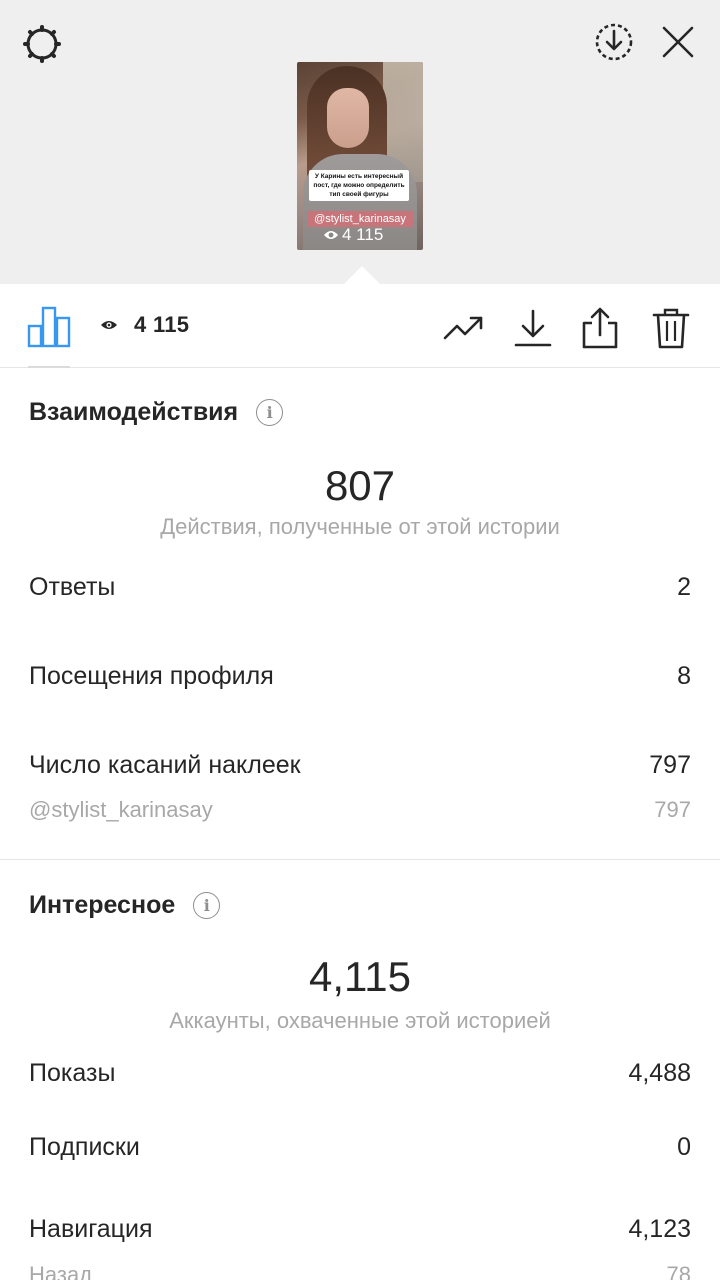  What do you see at coordinates (72, 1073) in the screenshot?
I see `row-label: Показы` at bounding box center [72, 1073].